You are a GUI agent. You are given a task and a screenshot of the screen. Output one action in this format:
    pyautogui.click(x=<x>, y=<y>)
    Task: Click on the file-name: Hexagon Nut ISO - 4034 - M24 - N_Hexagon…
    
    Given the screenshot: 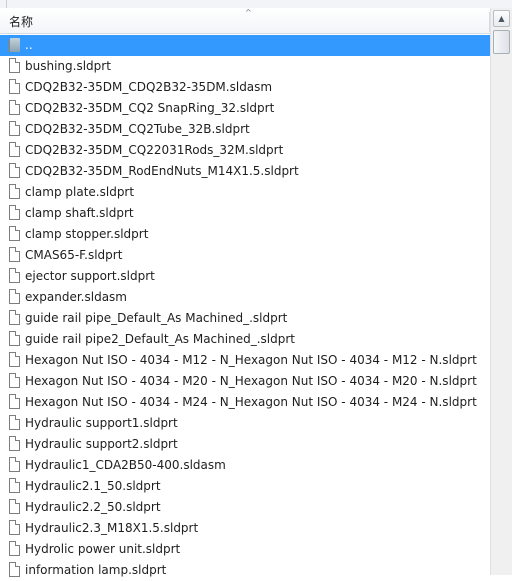 What is the action you would take?
    pyautogui.click(x=251, y=402)
    